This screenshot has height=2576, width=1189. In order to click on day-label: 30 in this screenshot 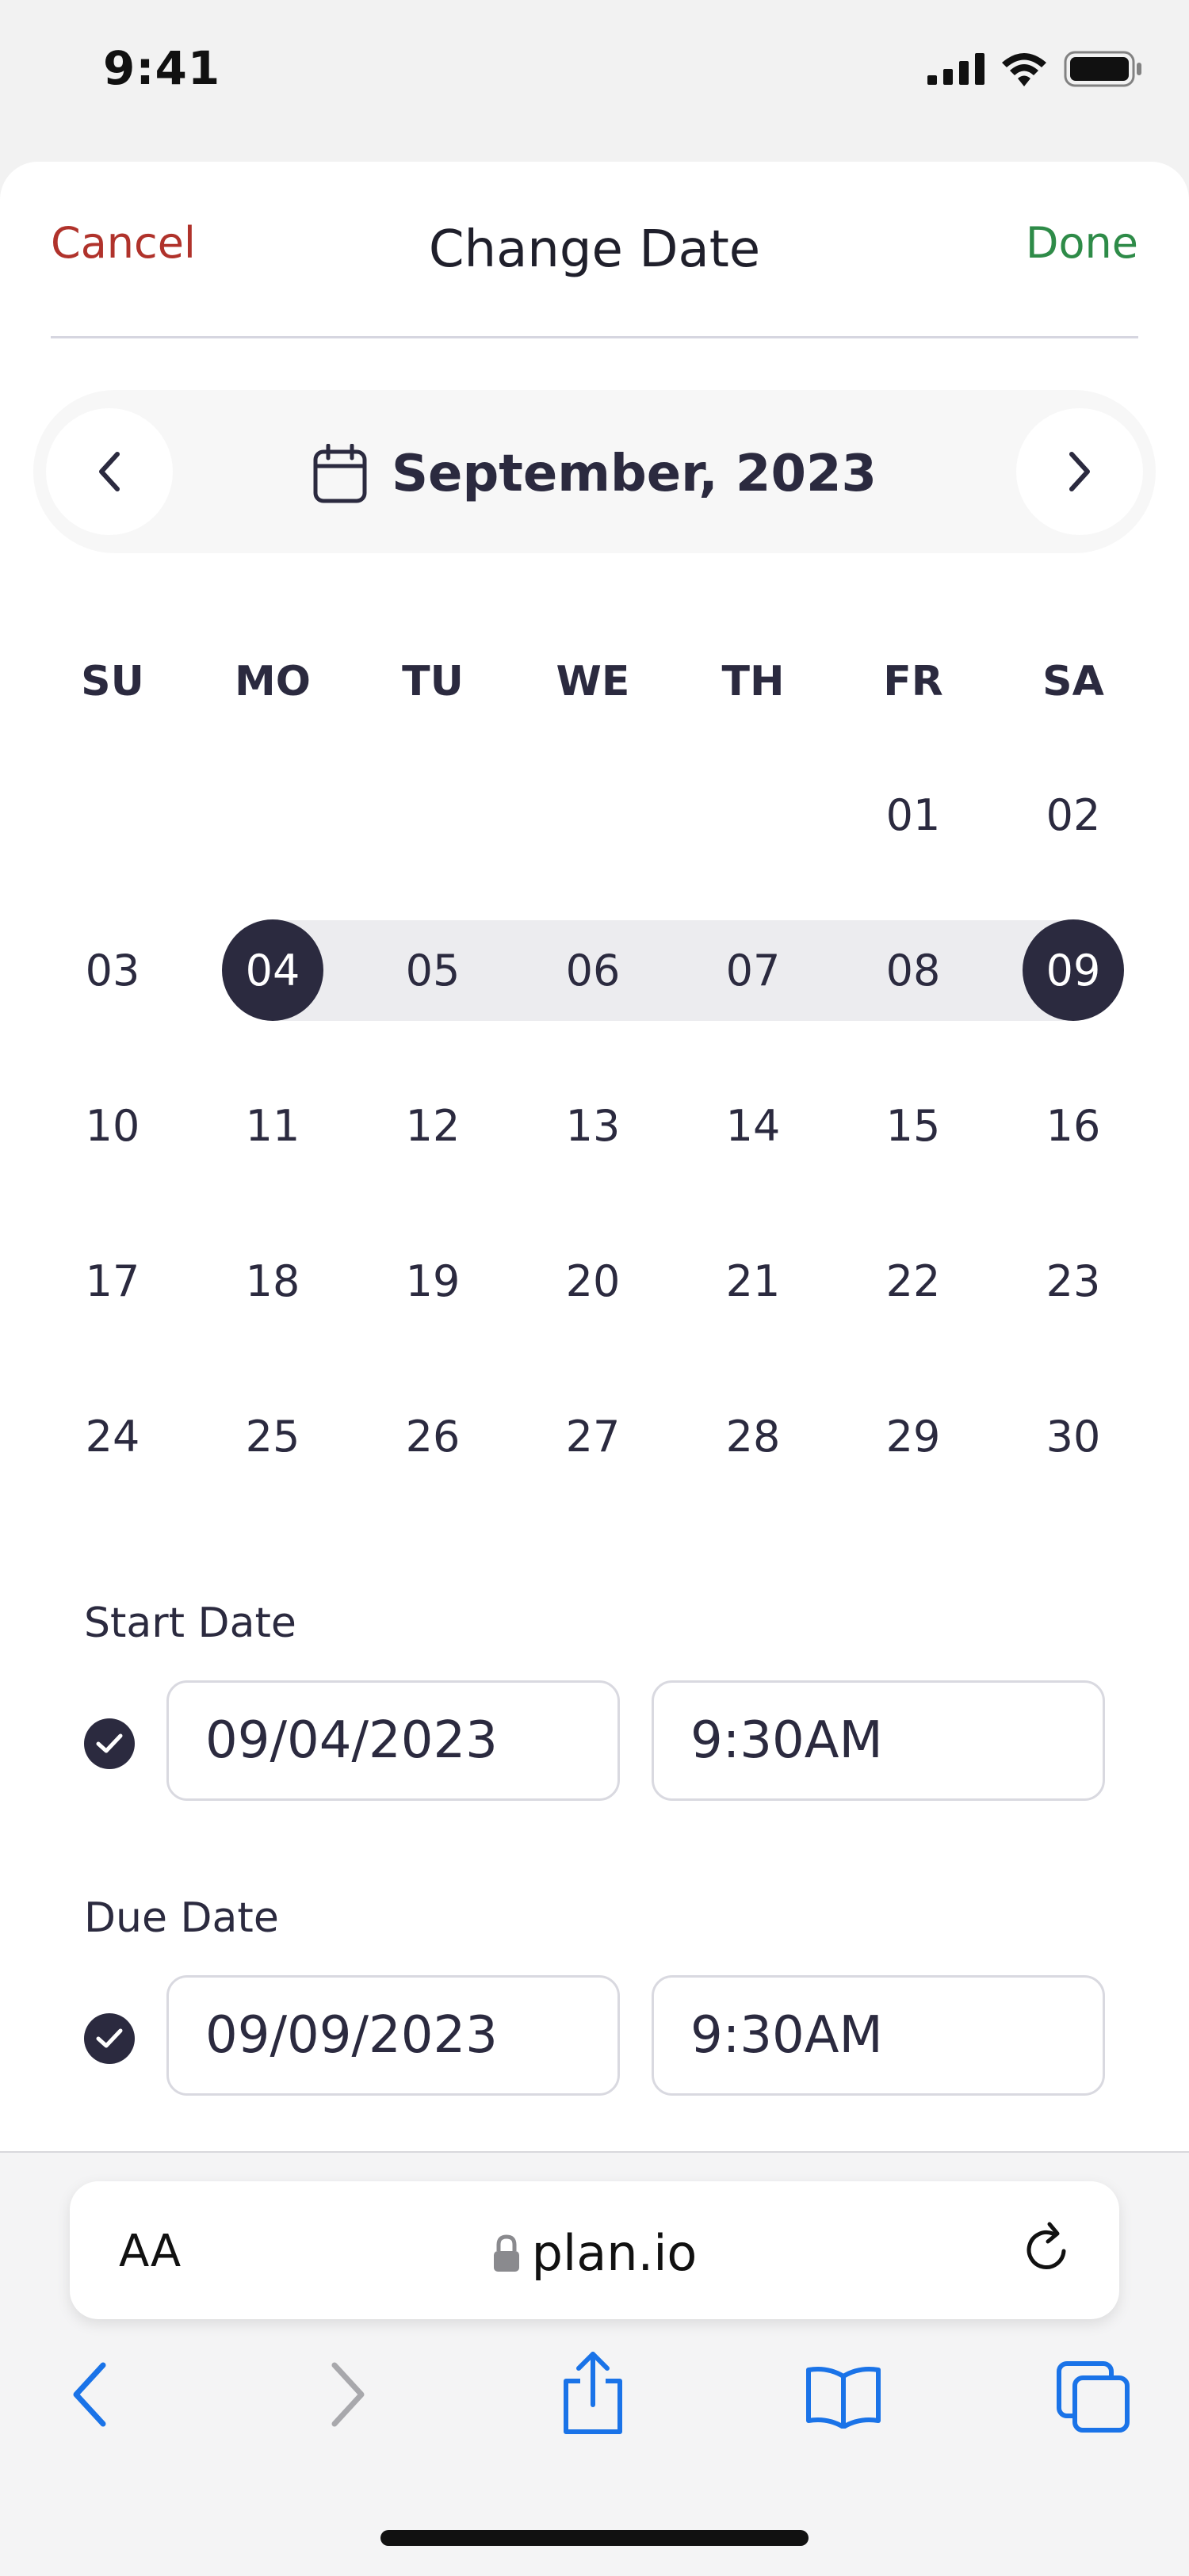, I will do `click(1073, 1436)`.